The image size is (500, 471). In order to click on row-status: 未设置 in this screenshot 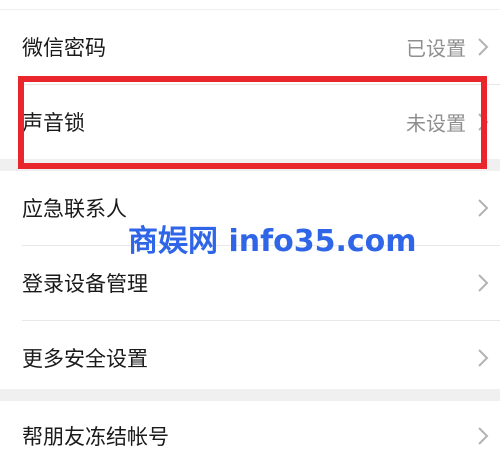, I will do `click(436, 123)`.